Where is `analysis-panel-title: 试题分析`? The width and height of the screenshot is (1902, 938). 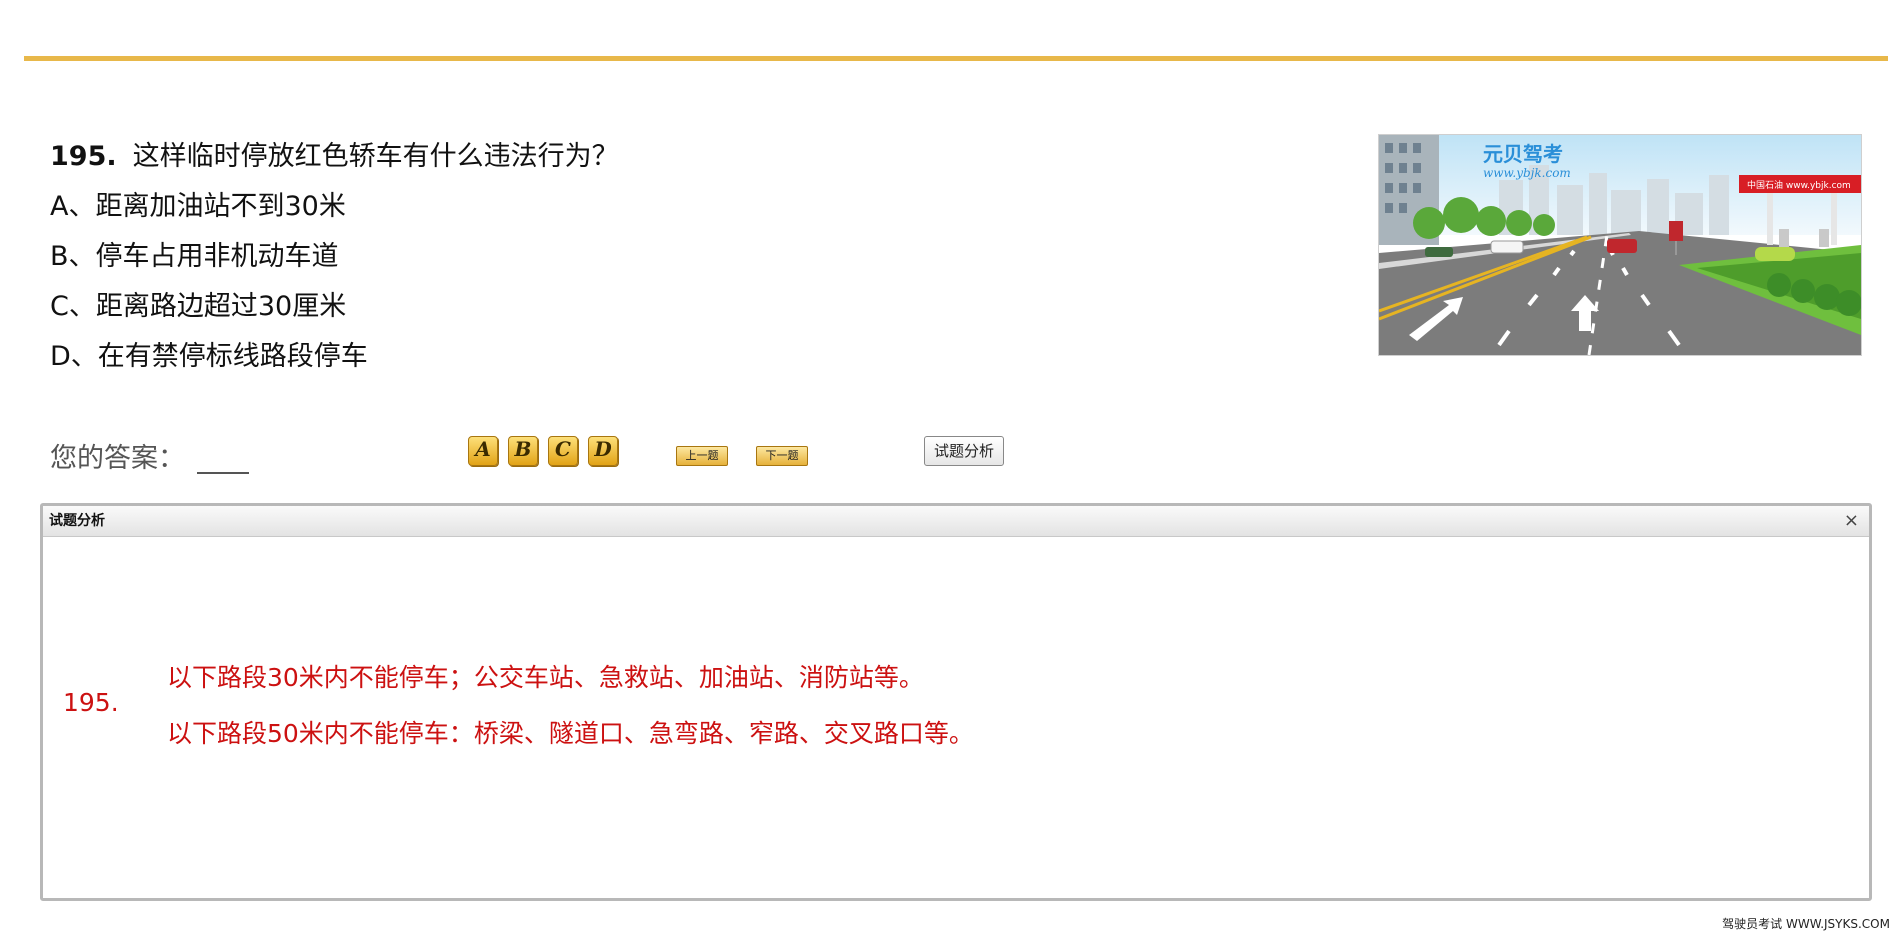 analysis-panel-title: 试题分析 is located at coordinates (77, 521).